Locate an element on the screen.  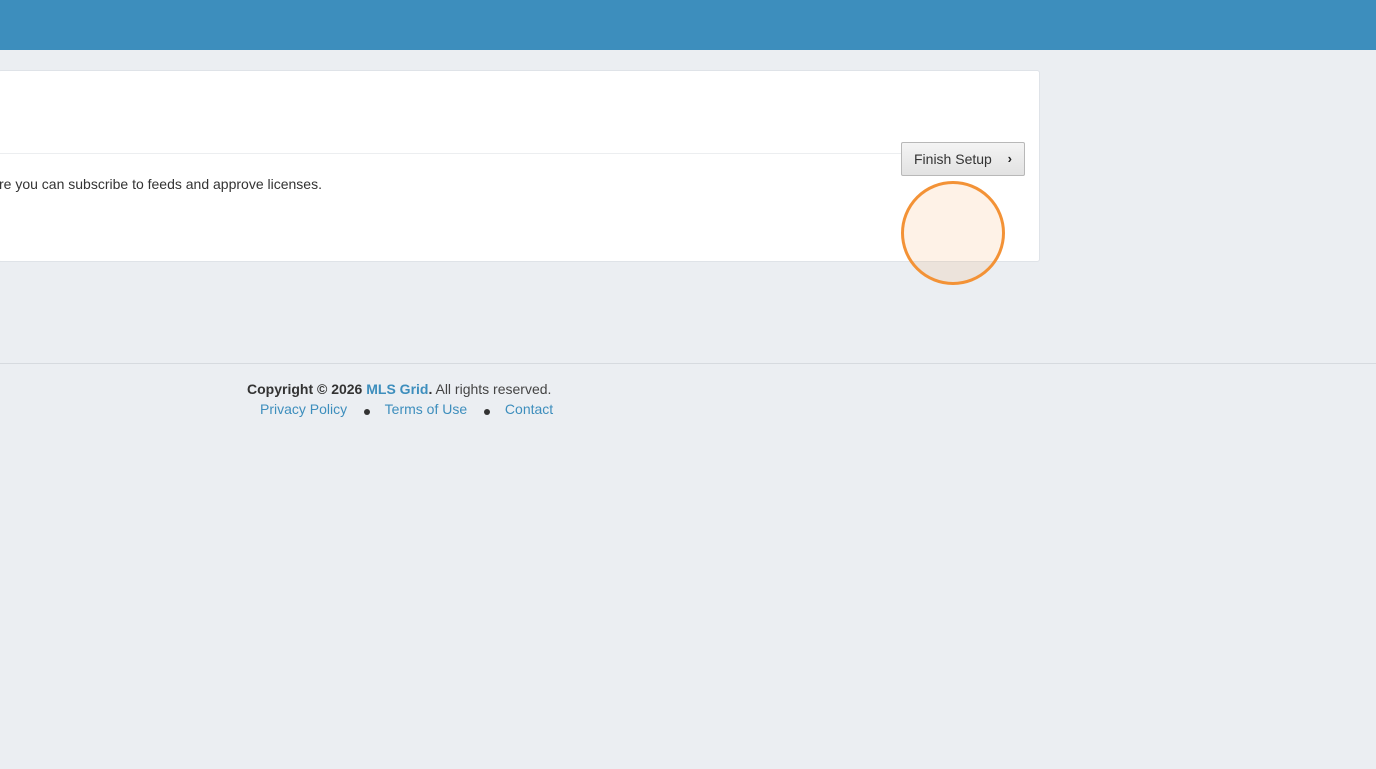
top-navbar is located at coordinates (688, 25).